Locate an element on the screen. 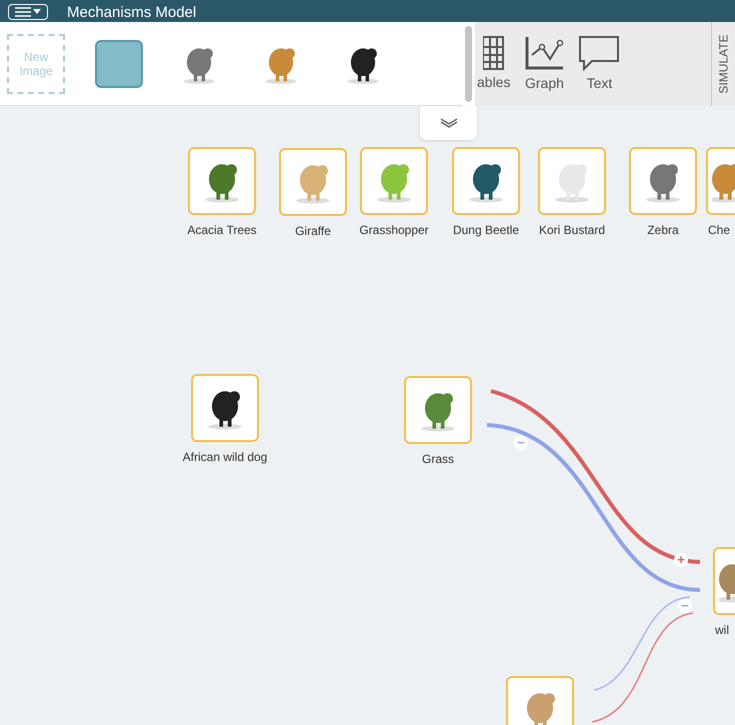 The image size is (735, 725). toolbar-button: ables is located at coordinates (493, 64).